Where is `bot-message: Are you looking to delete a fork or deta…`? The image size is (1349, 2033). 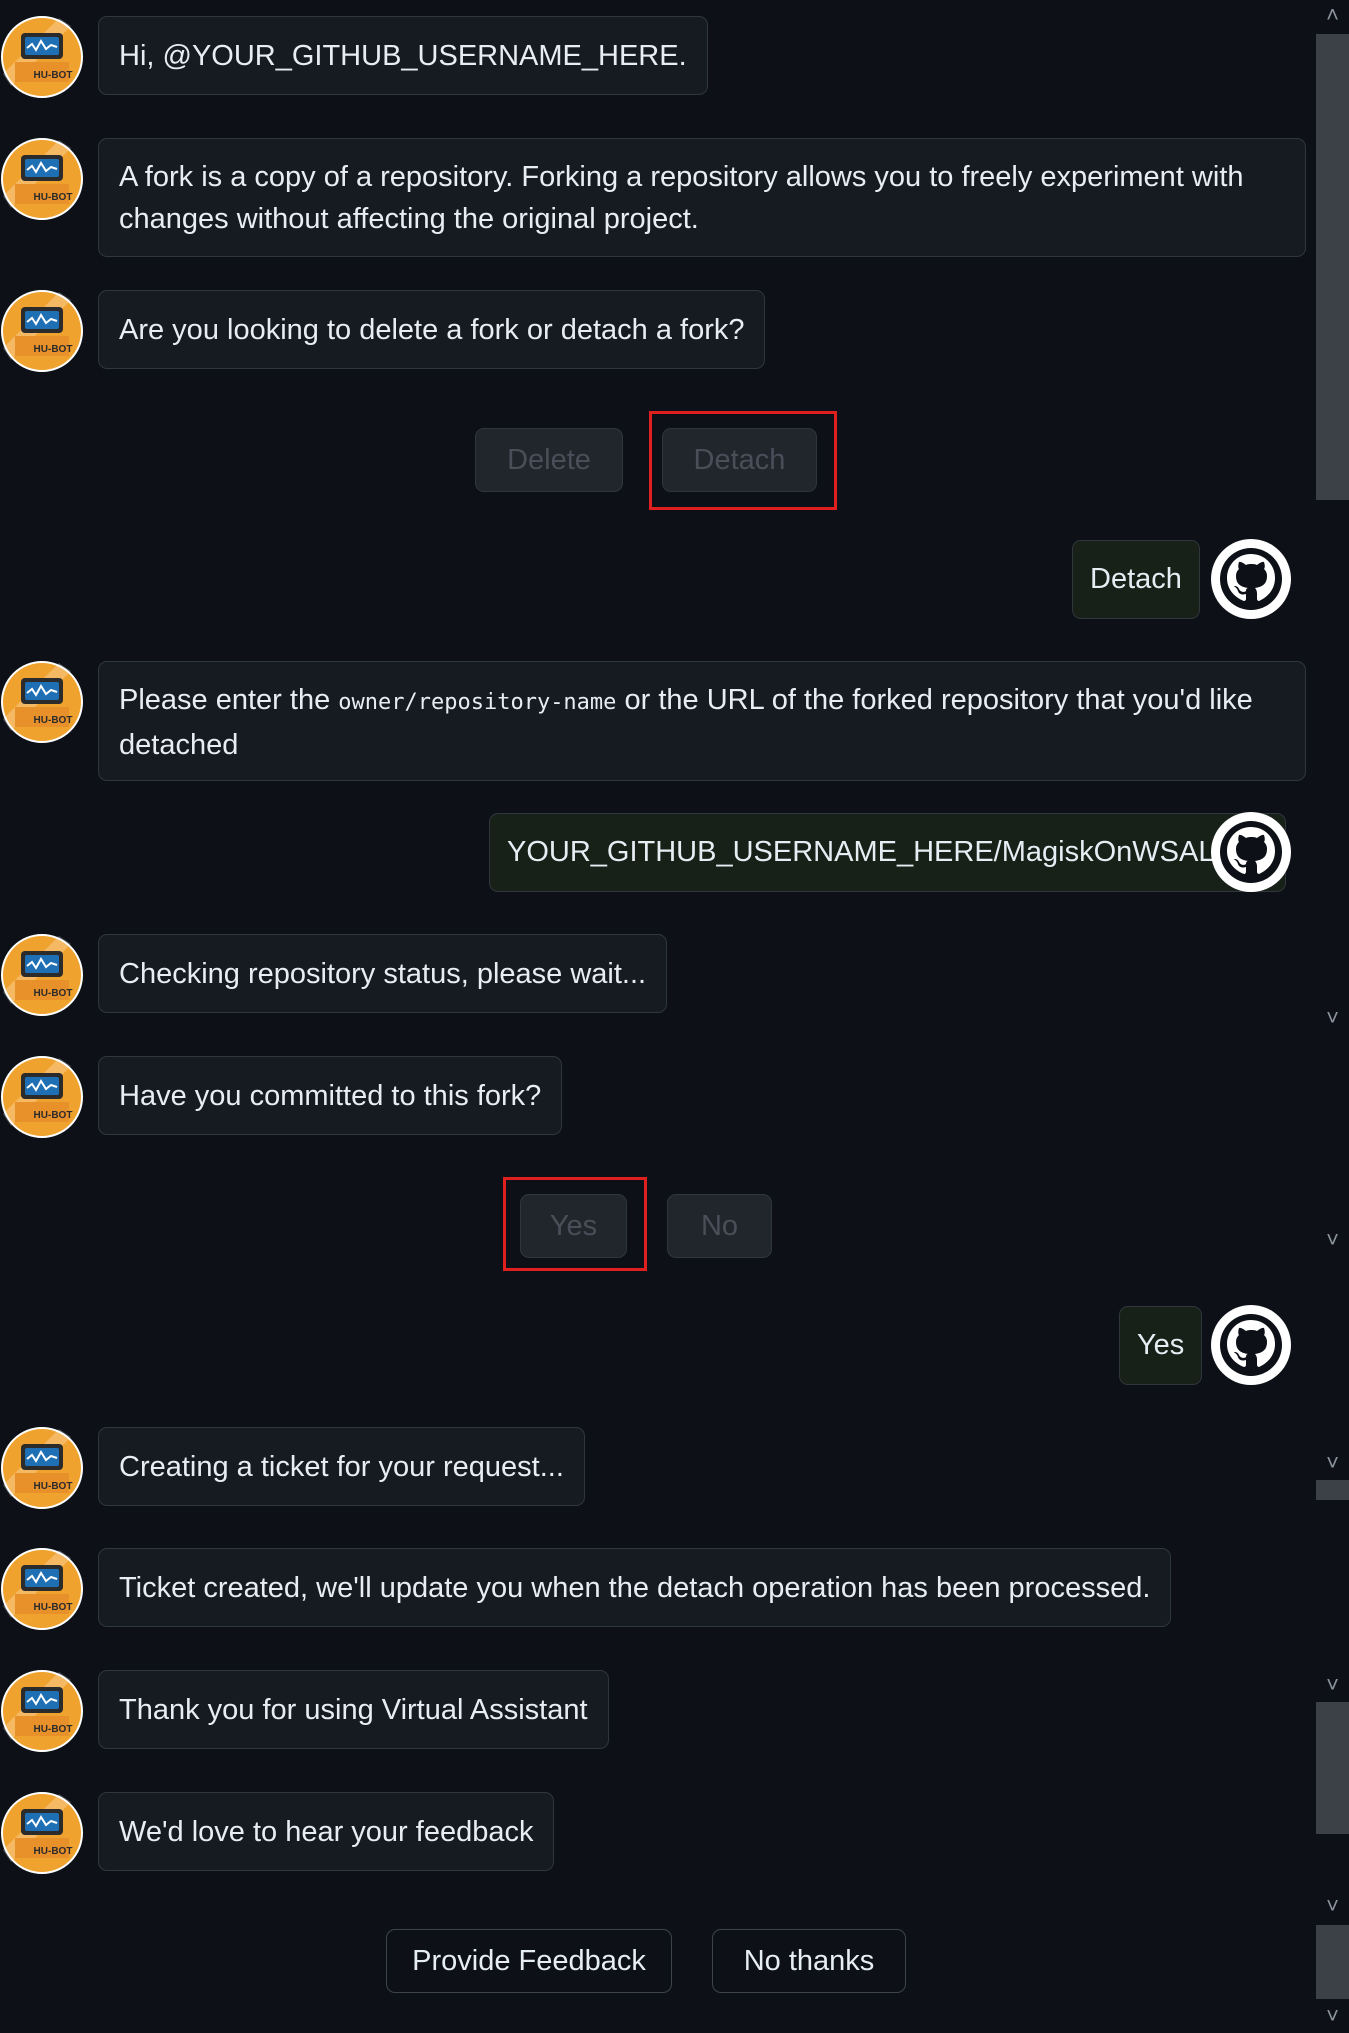 bot-message: Are you looking to delete a fork or deta… is located at coordinates (432, 329).